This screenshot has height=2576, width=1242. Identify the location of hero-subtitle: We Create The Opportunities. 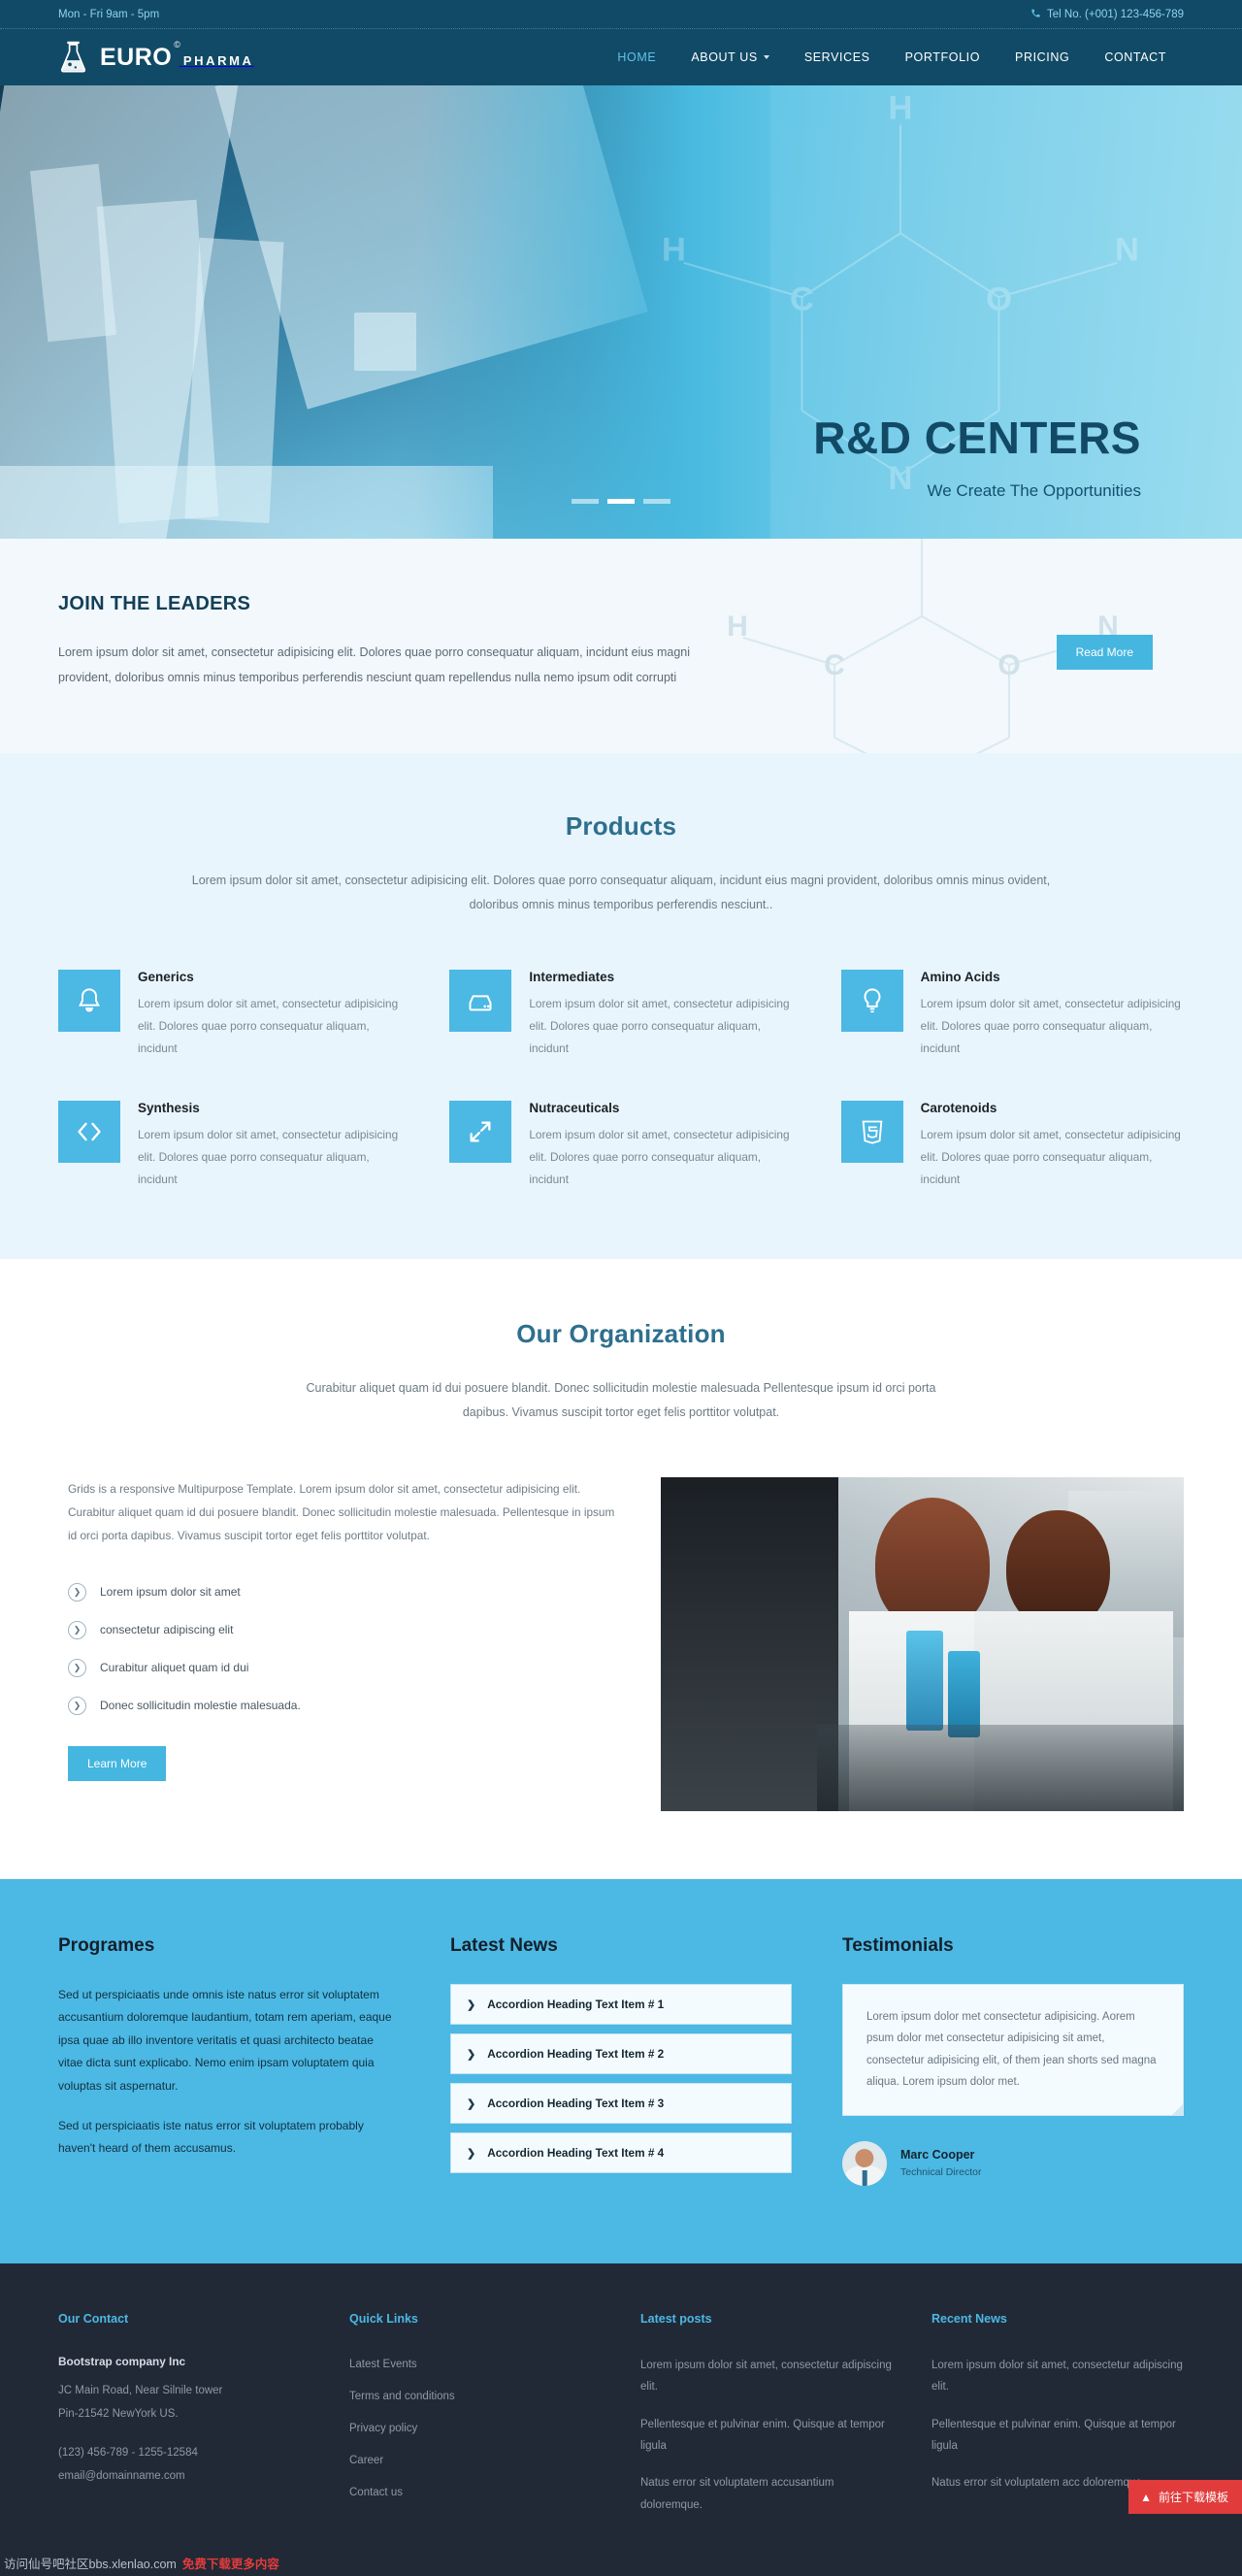
(1034, 490).